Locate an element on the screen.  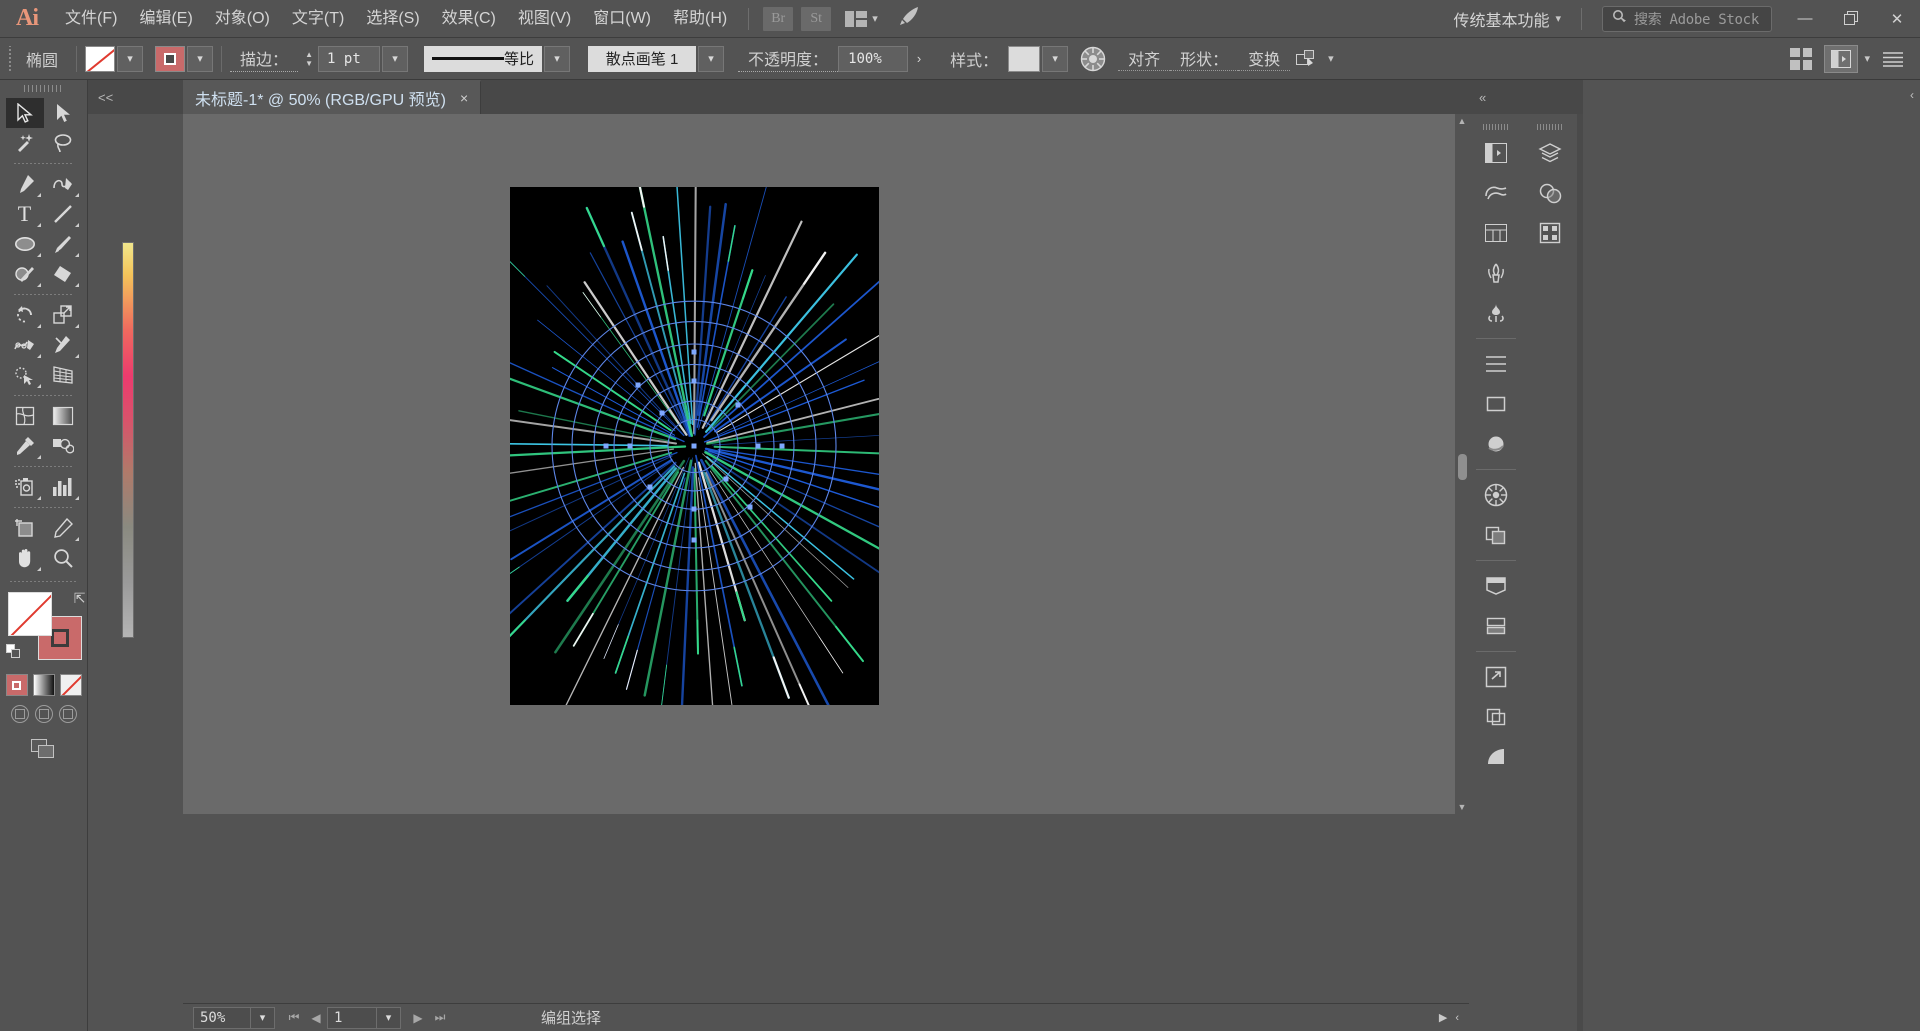
stroke-profile-chevron-down-icon: ▾ is located at coordinates (557, 58).